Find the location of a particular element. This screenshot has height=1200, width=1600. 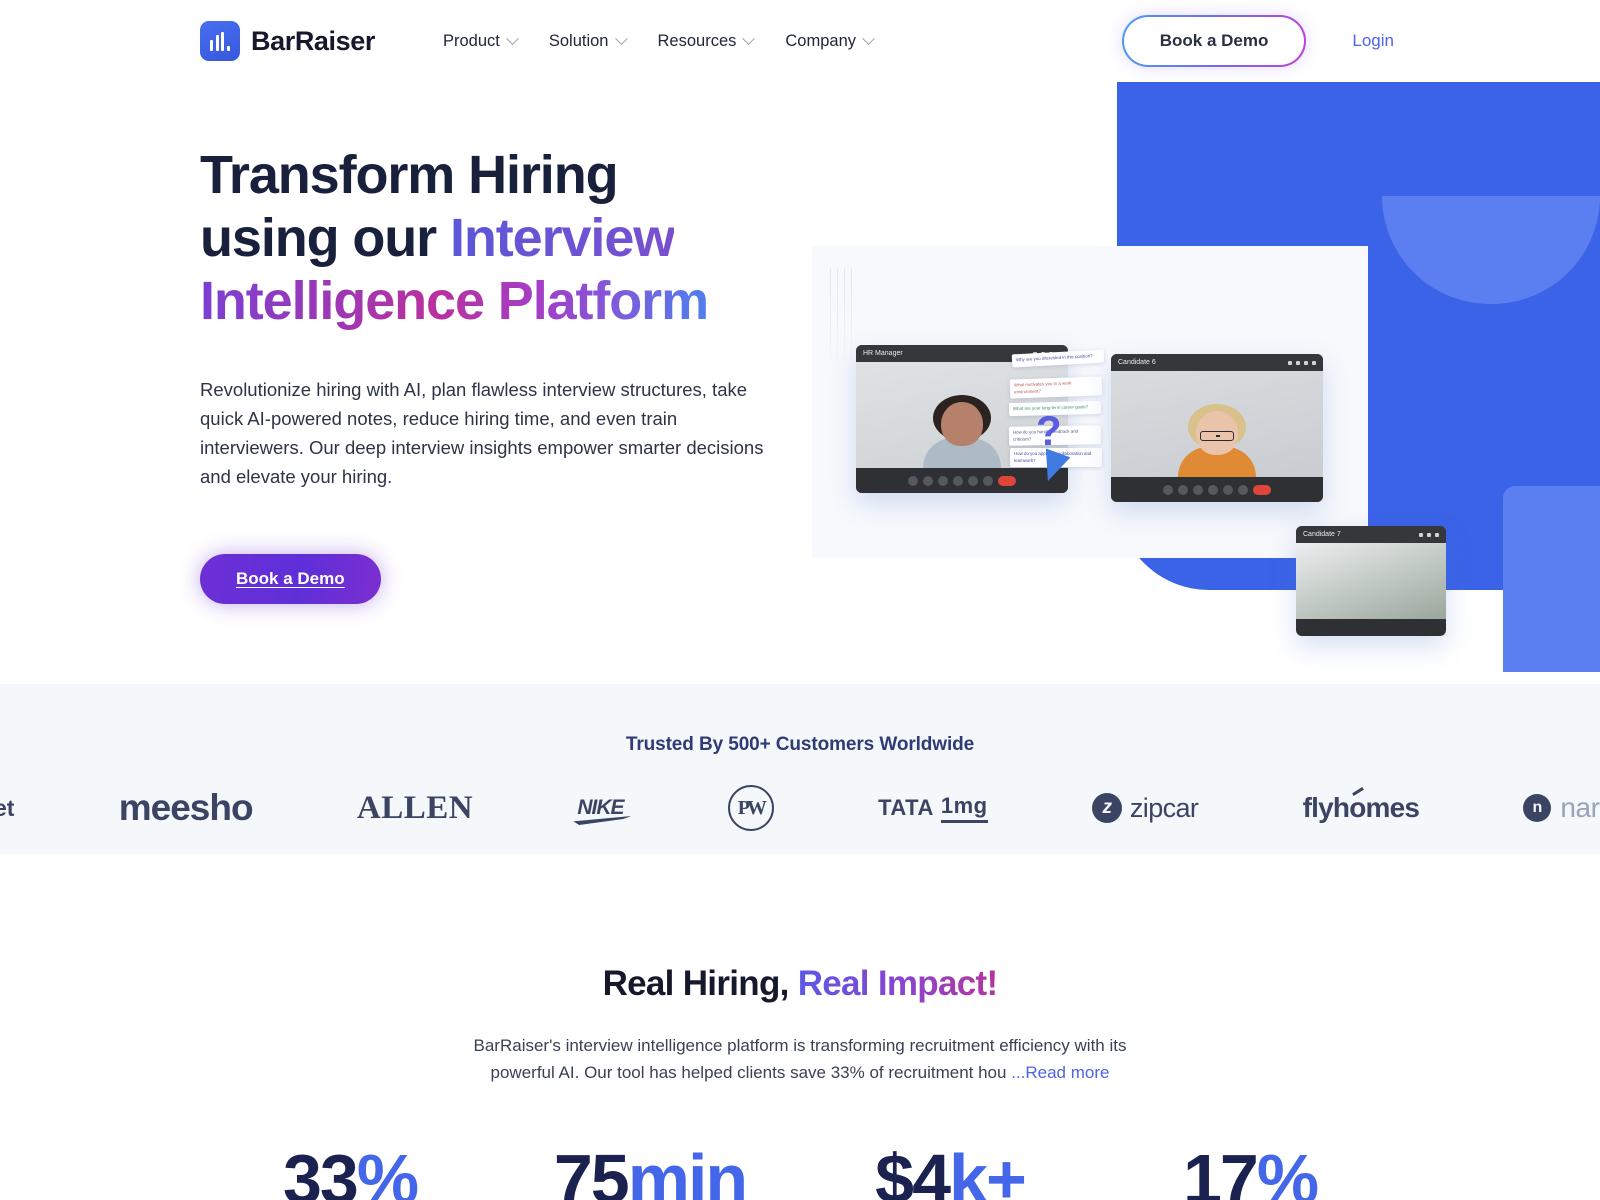

stat-item: 33% is located at coordinates (350, 1172).